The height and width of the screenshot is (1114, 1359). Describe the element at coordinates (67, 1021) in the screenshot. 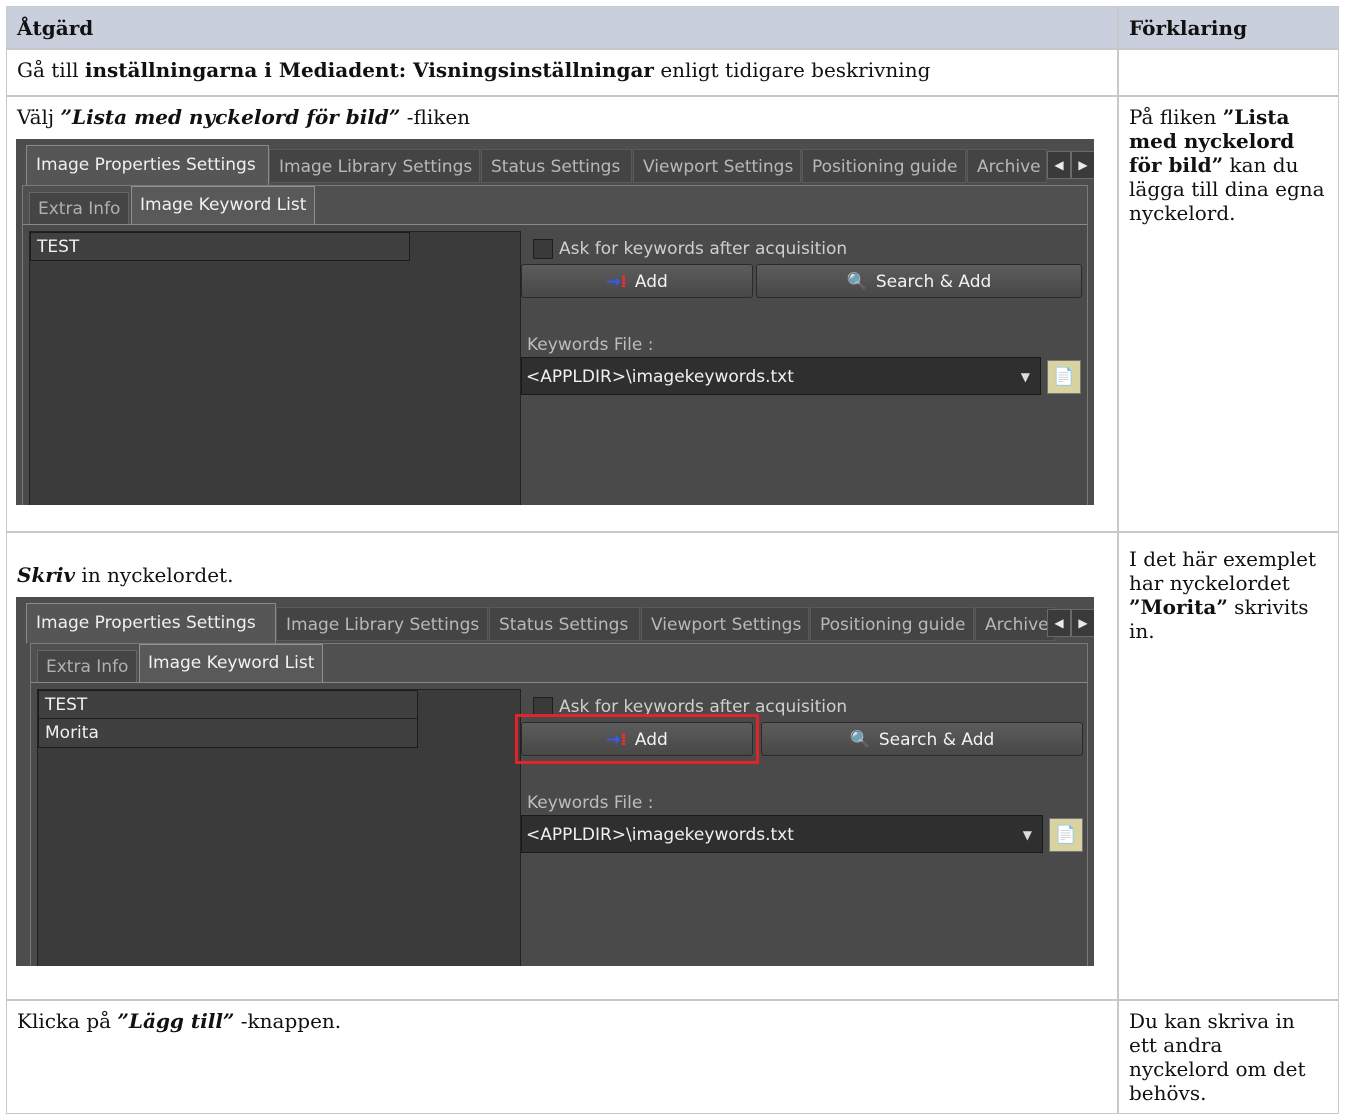

I see `action-text: Klicka på` at that location.